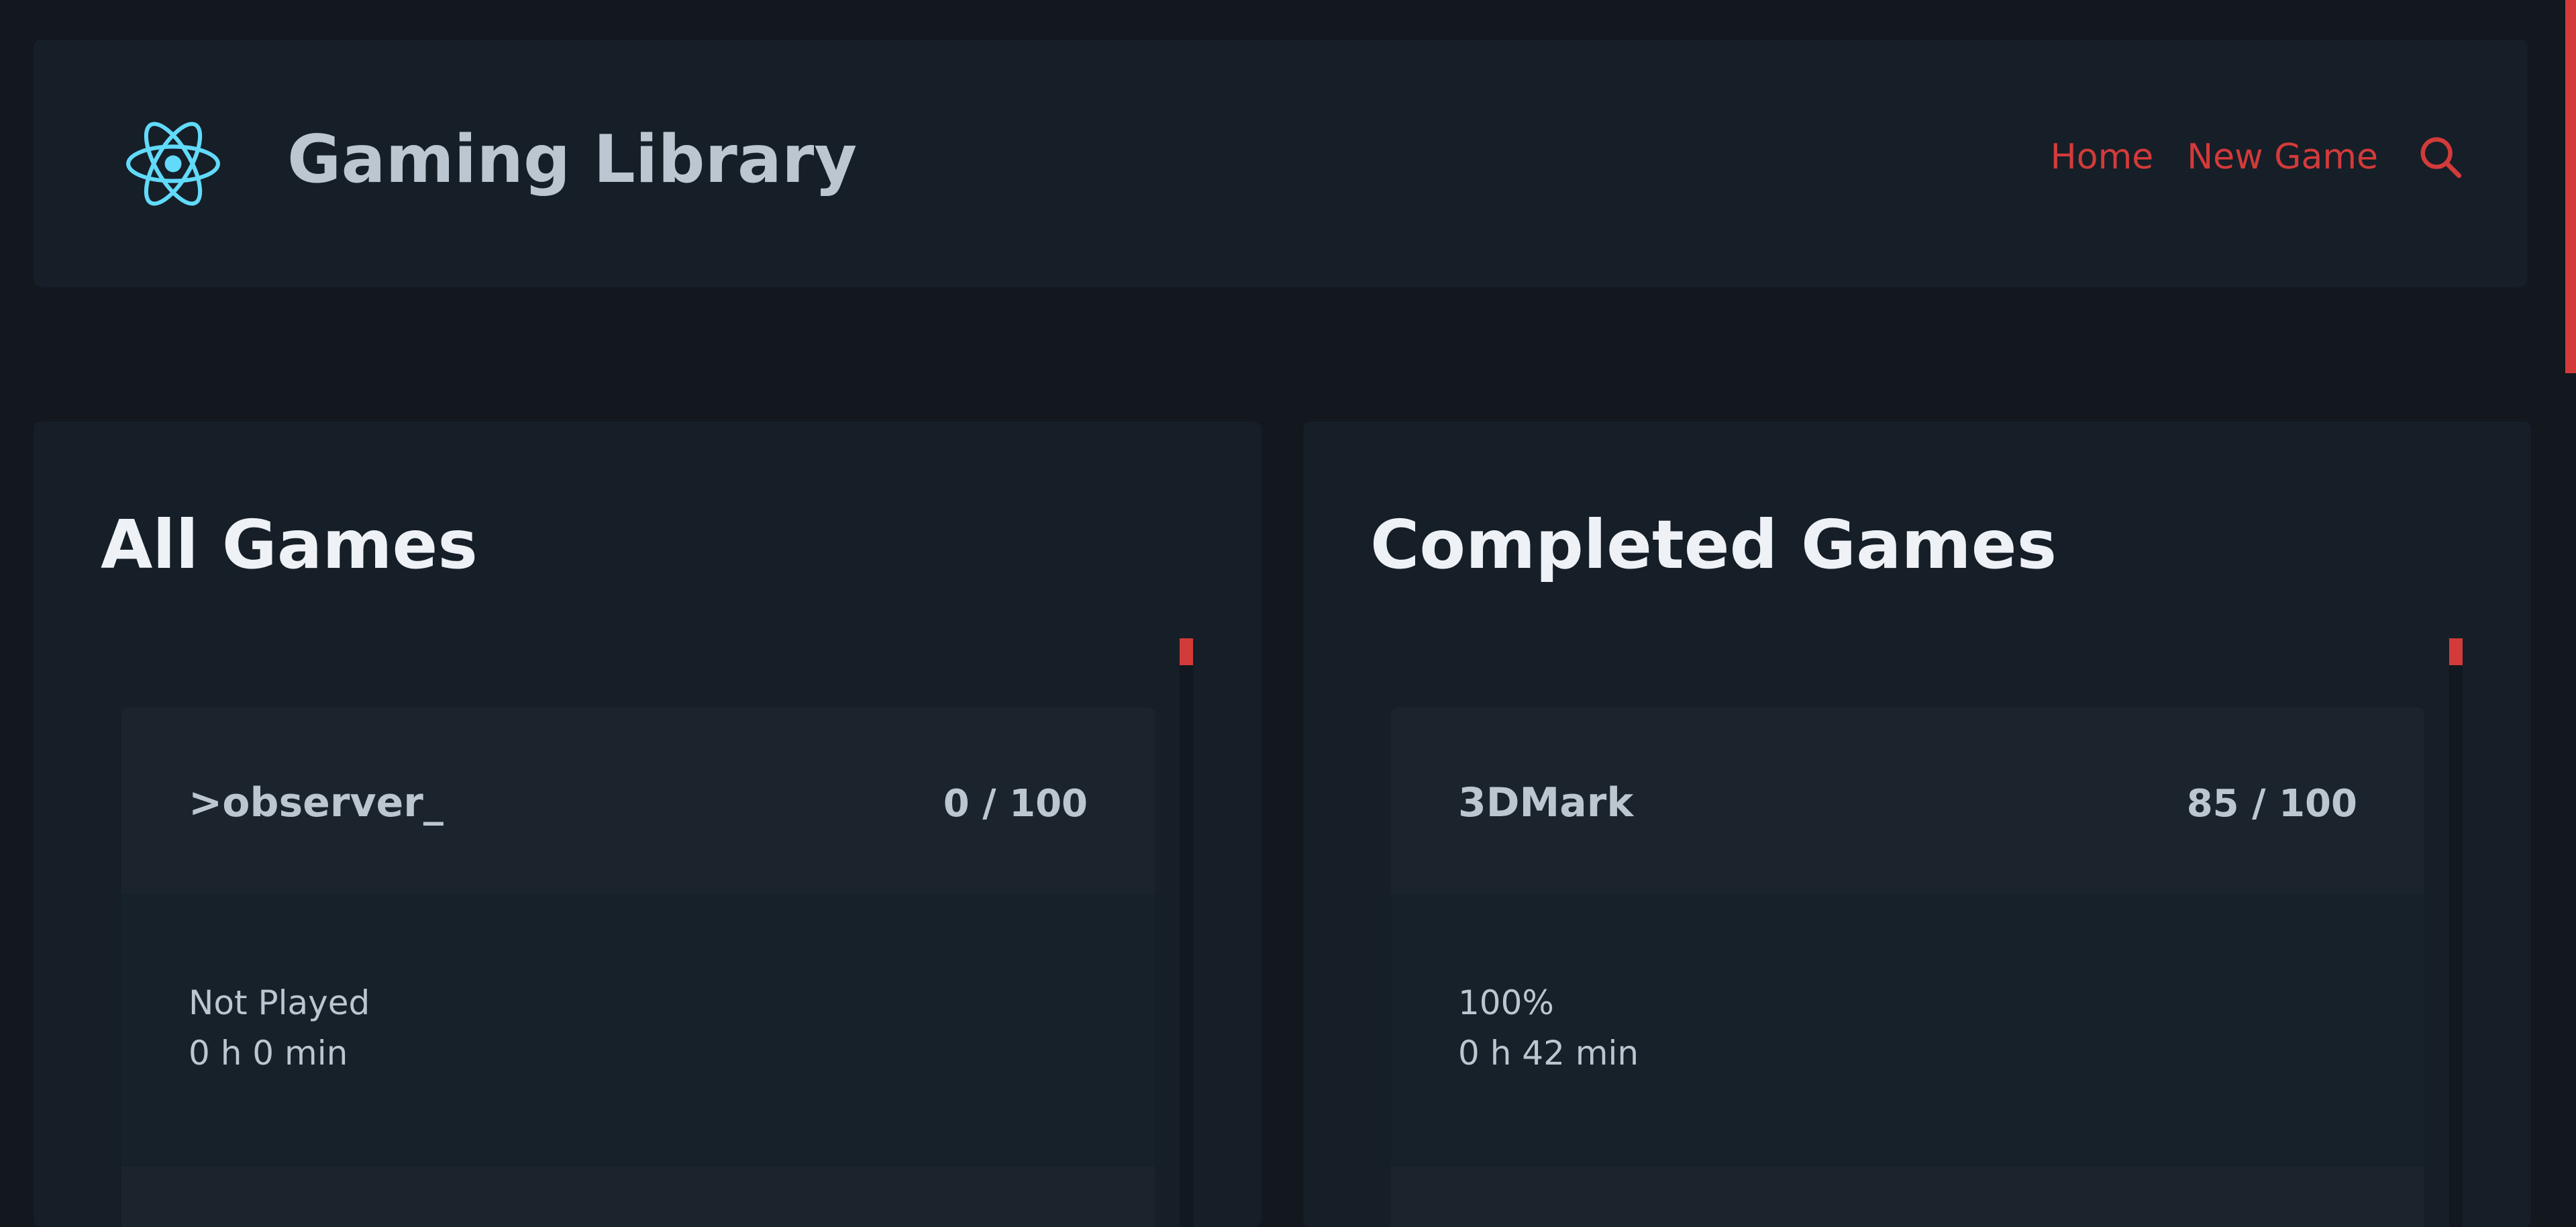 This screenshot has height=1227, width=2576. Describe the element at coordinates (2271, 804) in the screenshot. I see `game-score: 85 / 100` at that location.